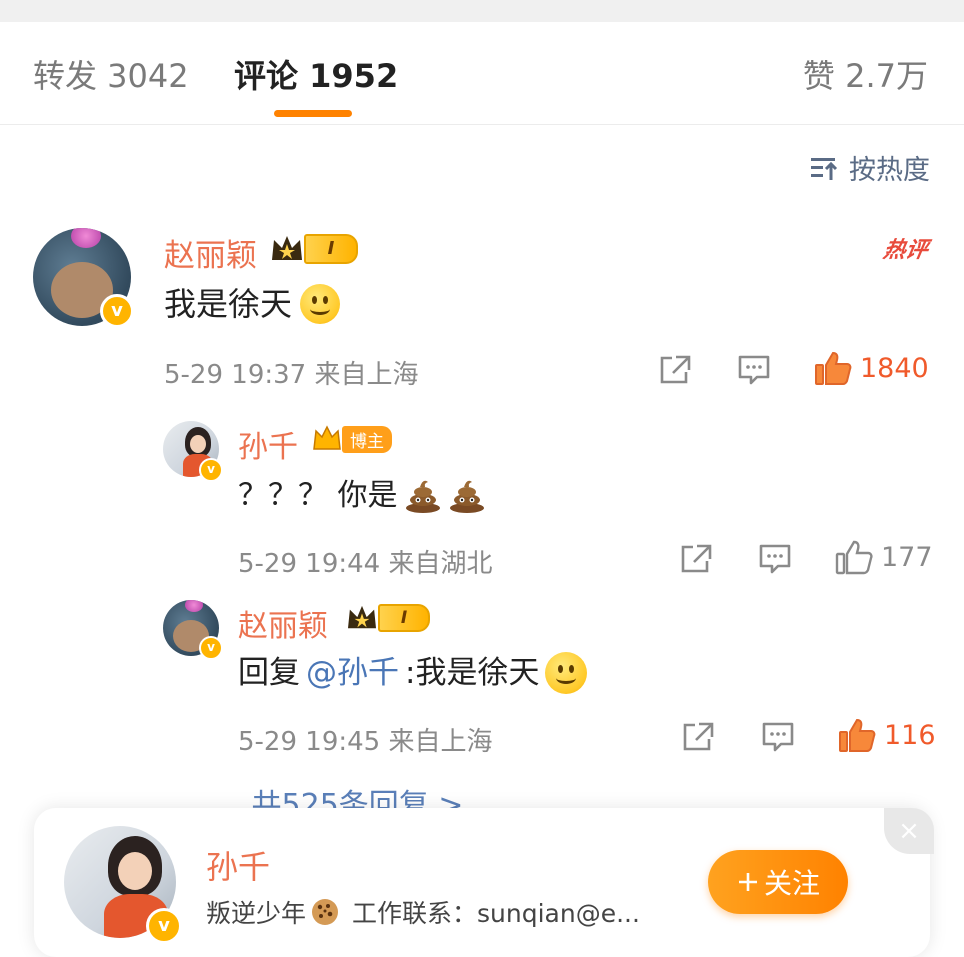 Image resolution: width=964 pixels, height=957 pixels. Describe the element at coordinates (865, 76) in the screenshot. I see `tab-likes: 赞 2.7万` at that location.